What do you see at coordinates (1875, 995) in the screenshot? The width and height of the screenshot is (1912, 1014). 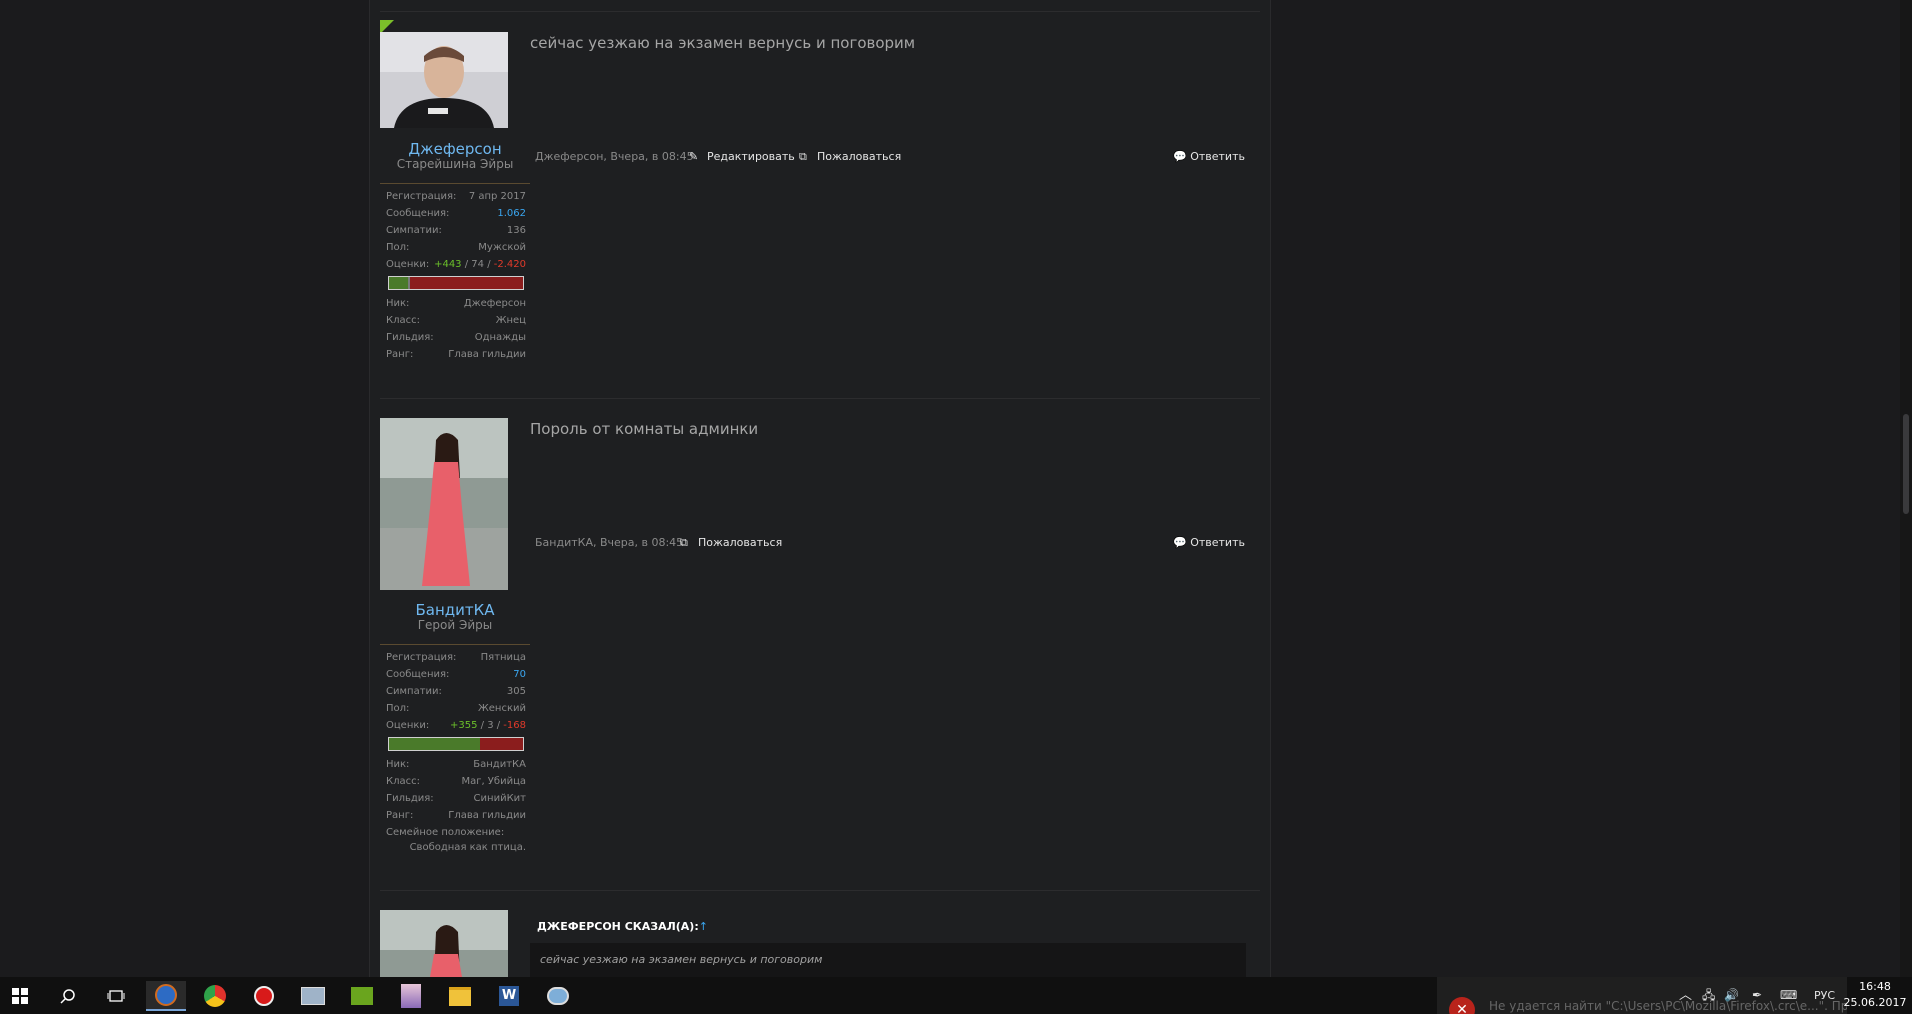 I see `clock: 16:48 25.06.2017` at bounding box center [1875, 995].